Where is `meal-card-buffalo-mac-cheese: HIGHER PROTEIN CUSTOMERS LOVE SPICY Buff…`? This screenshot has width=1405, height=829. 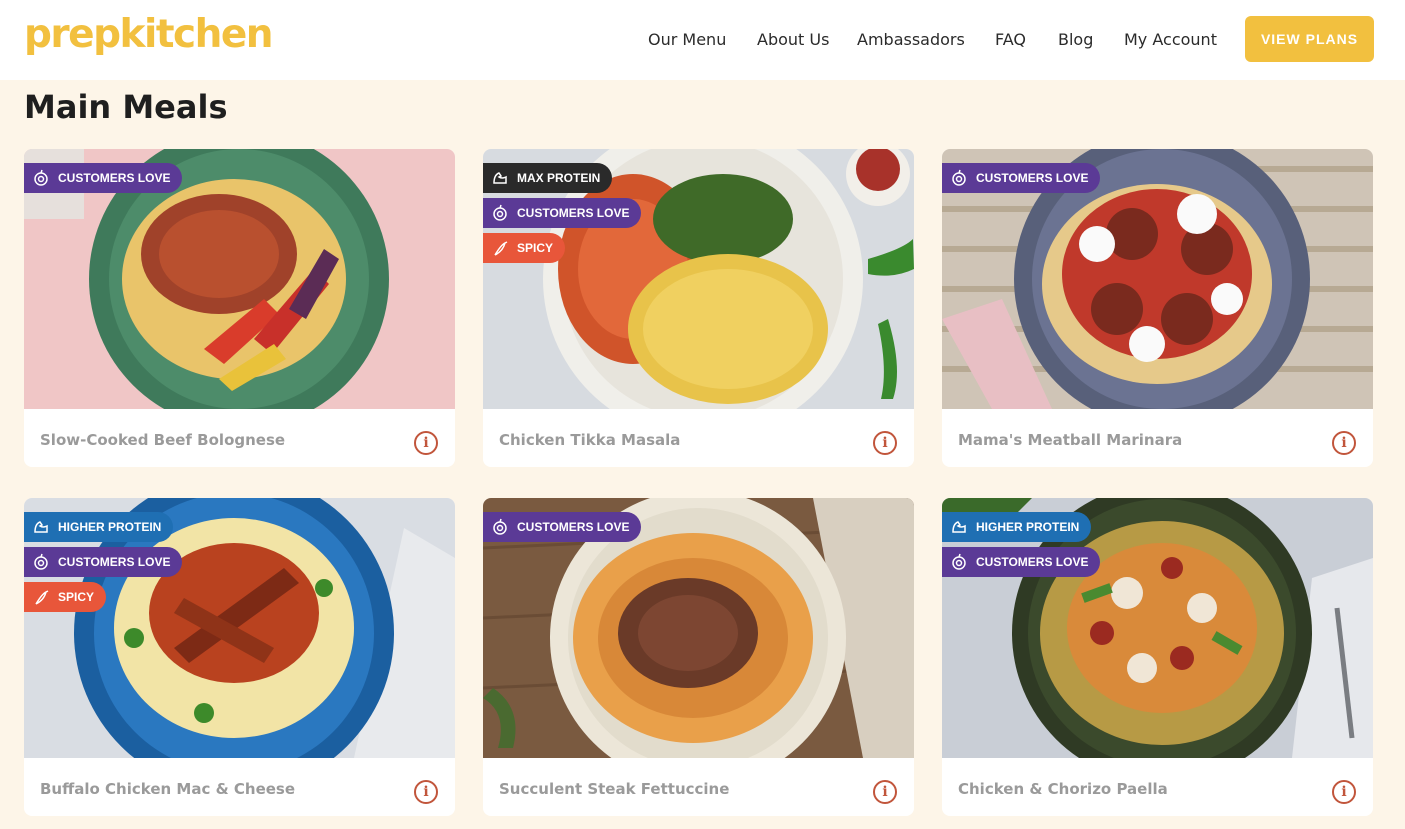
meal-card-buffalo-mac-cheese: HIGHER PROTEIN CUSTOMERS LOVE SPICY Buff… is located at coordinates (239, 657).